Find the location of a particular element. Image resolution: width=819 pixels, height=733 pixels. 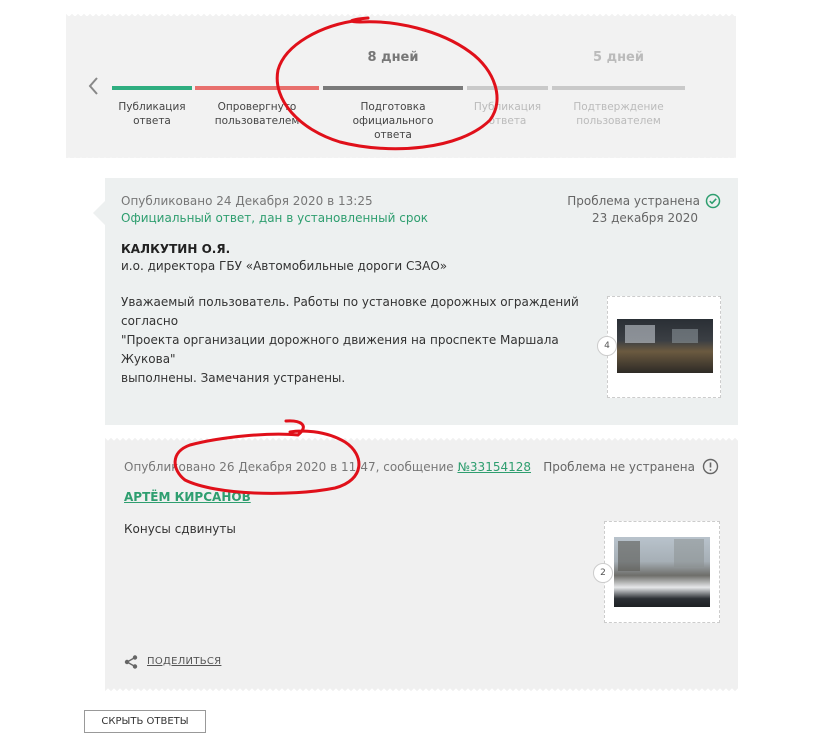

timeline-stage-1: Публикация ответа is located at coordinates (152, 107).